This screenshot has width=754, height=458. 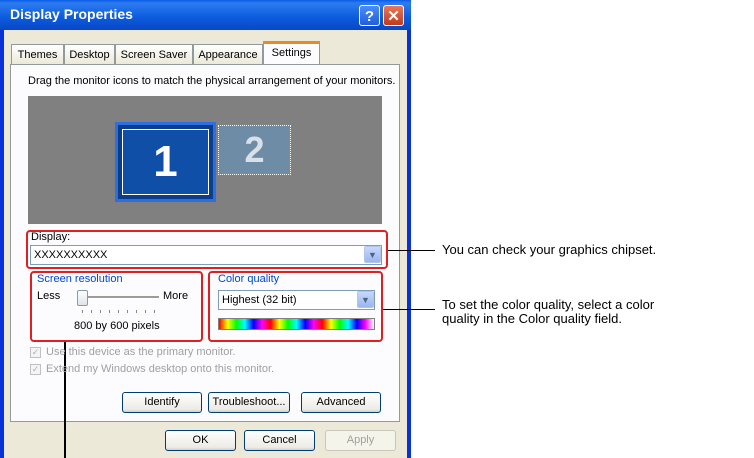 I want to click on tab-appearance: Appearance, so click(x=228, y=54).